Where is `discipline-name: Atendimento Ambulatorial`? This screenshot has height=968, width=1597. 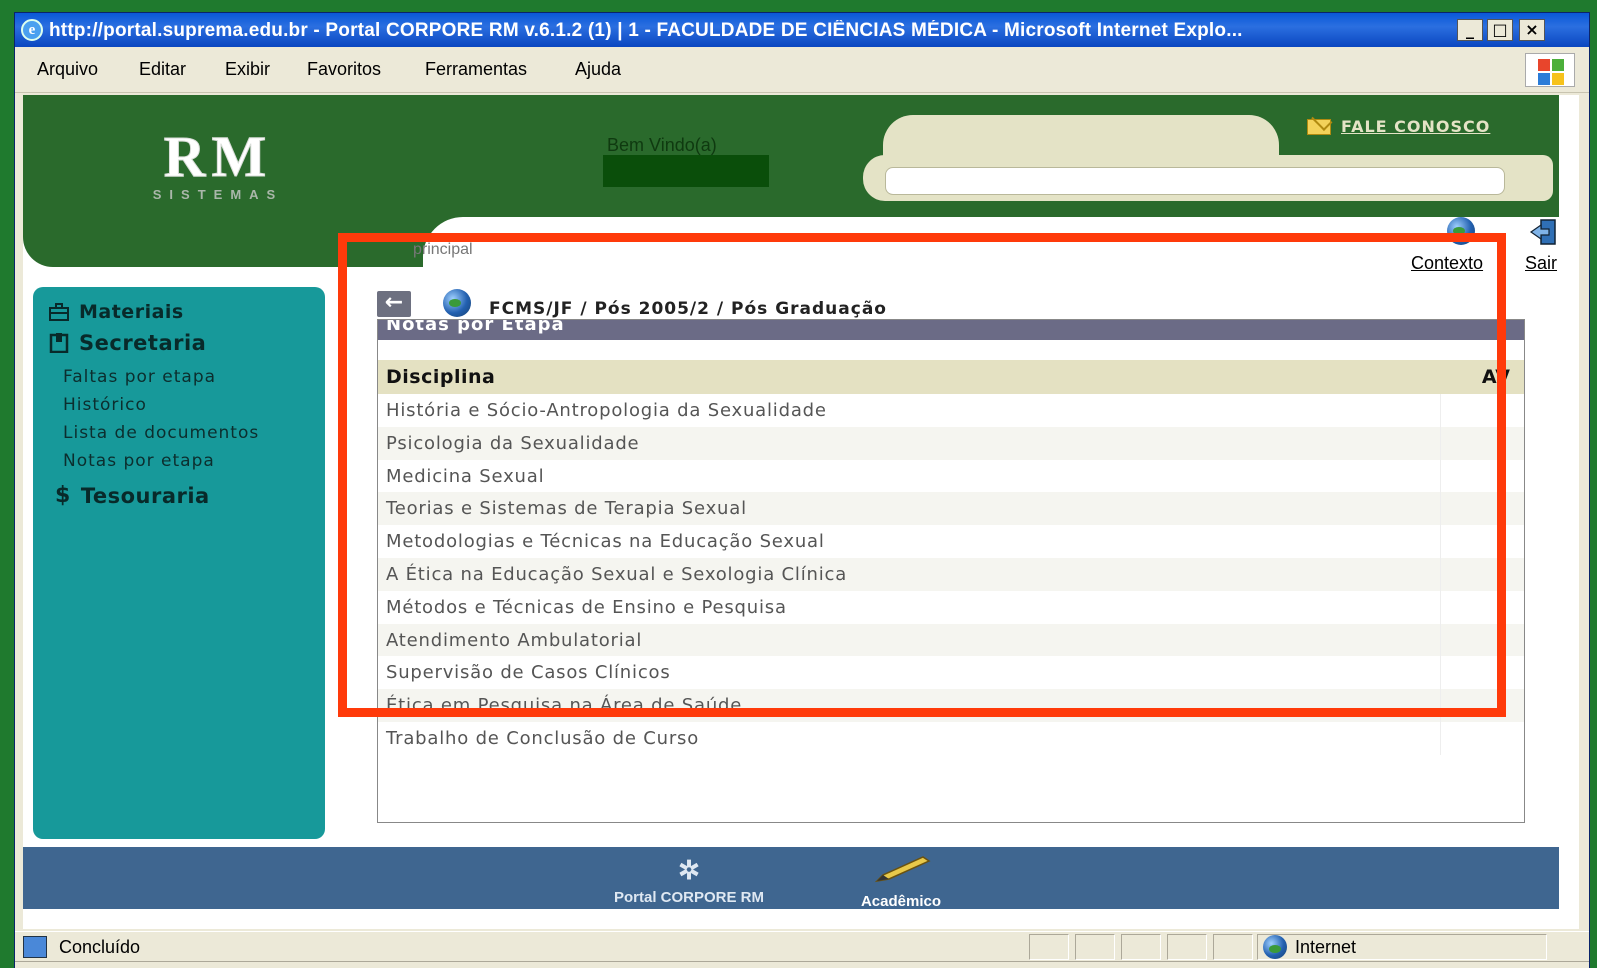 discipline-name: Atendimento Ambulatorial is located at coordinates (514, 640).